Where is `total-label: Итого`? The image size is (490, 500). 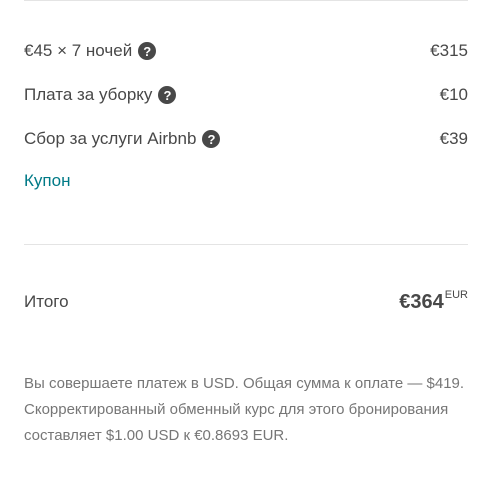 total-label: Итого is located at coordinates (46, 301).